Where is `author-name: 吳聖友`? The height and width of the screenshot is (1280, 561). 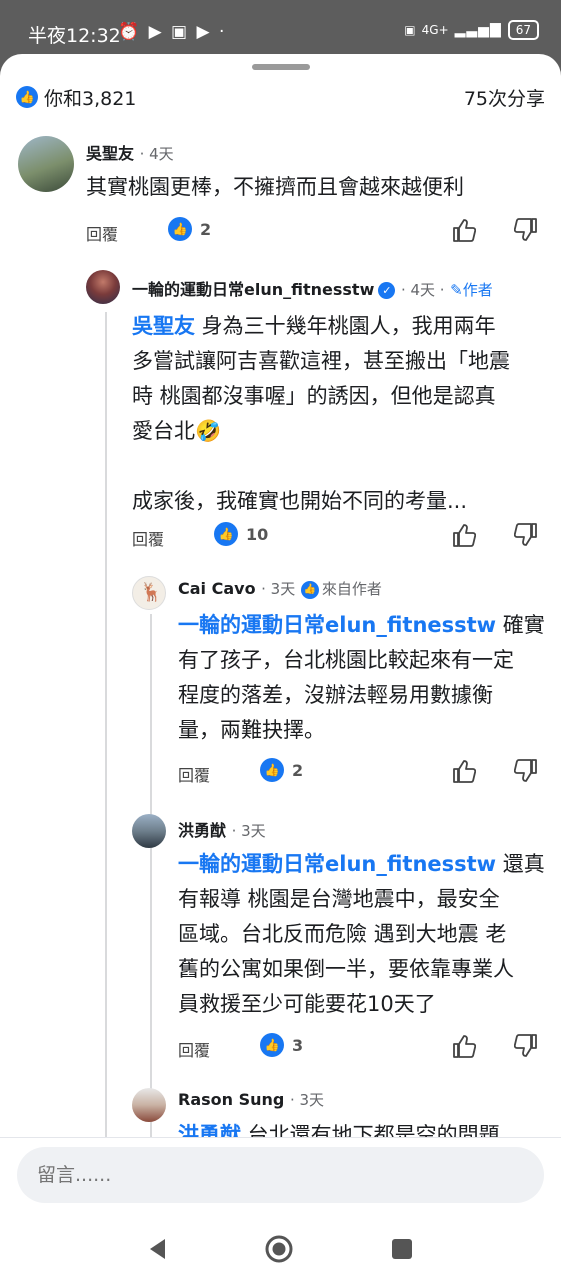
author-name: 吳聖友 is located at coordinates (110, 153).